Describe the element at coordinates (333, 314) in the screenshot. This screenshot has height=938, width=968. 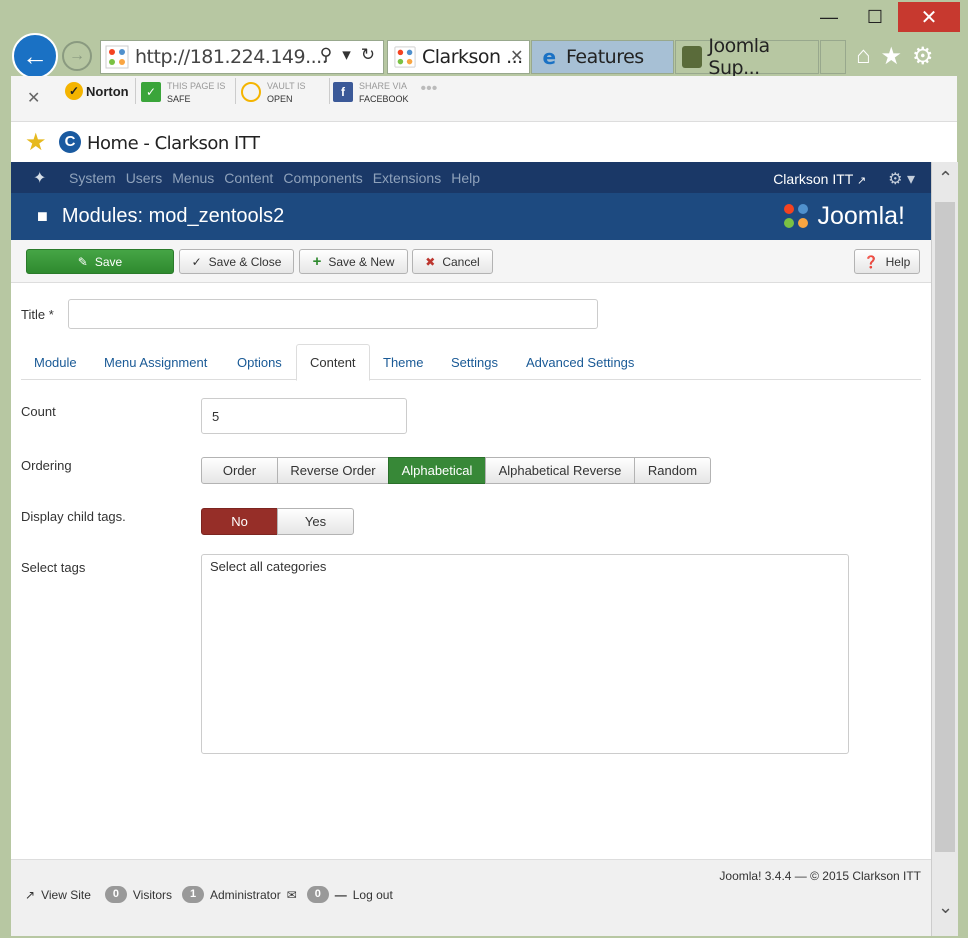
I see `title-input` at that location.